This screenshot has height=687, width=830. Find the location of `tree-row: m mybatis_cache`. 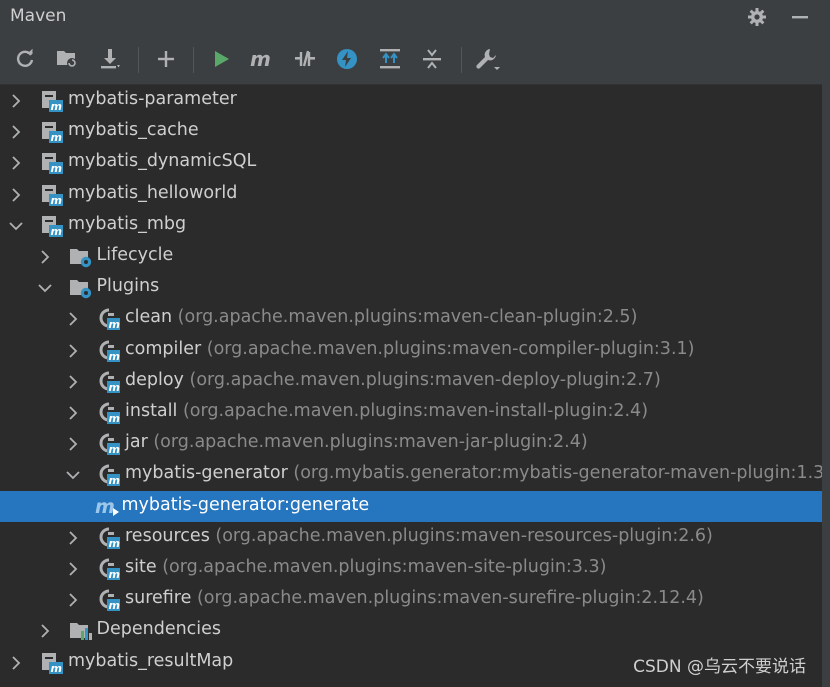

tree-row: m mybatis_cache is located at coordinates (411, 131).